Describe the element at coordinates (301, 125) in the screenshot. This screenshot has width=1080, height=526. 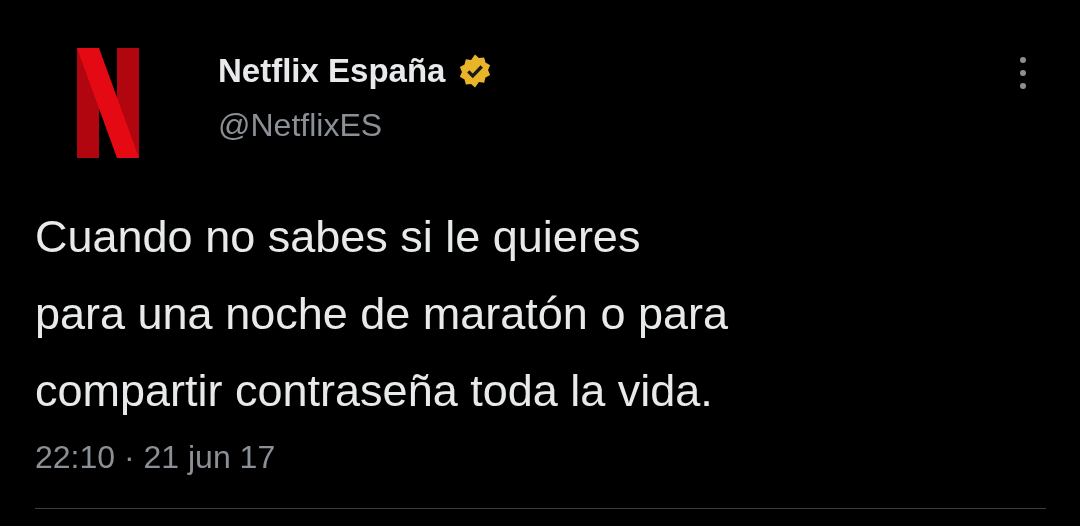
I see `author-handle: @NetflixES` at that location.